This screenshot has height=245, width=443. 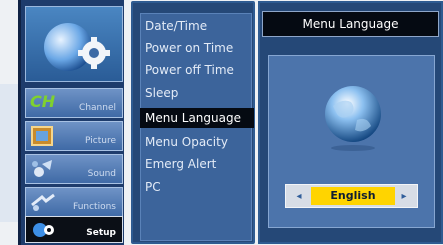 I want to click on menu-sound-button: Sound, so click(x=74, y=169).